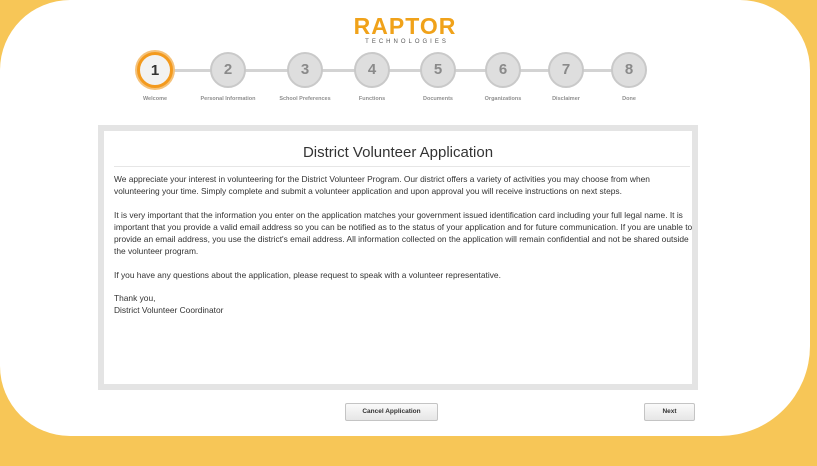  I want to click on signoff: Thank you,, so click(135, 298).